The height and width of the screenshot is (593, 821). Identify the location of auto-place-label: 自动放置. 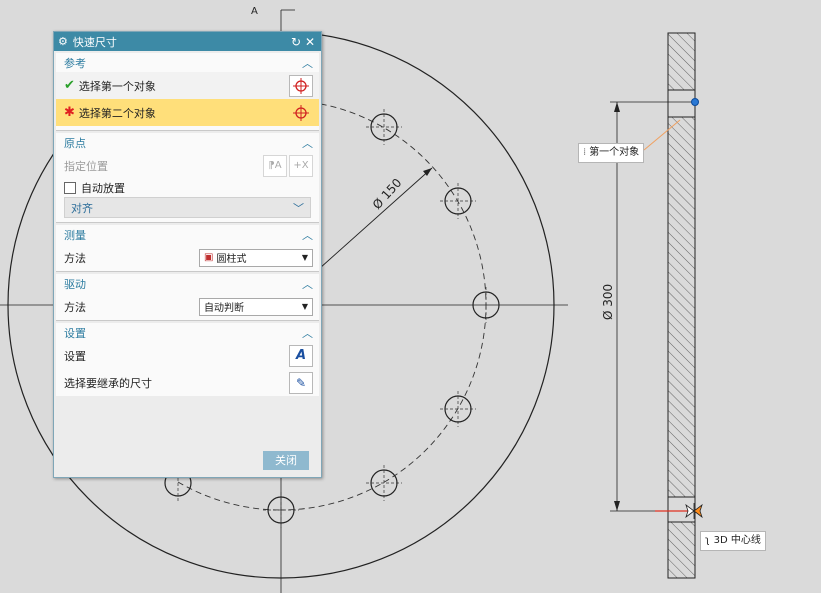
(103, 188).